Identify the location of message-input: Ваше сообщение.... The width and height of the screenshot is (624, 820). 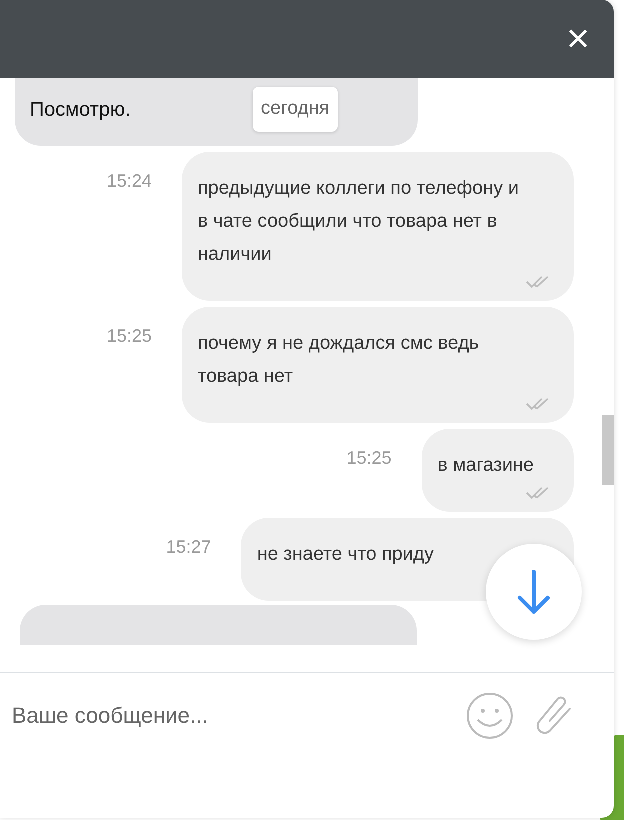
(229, 716).